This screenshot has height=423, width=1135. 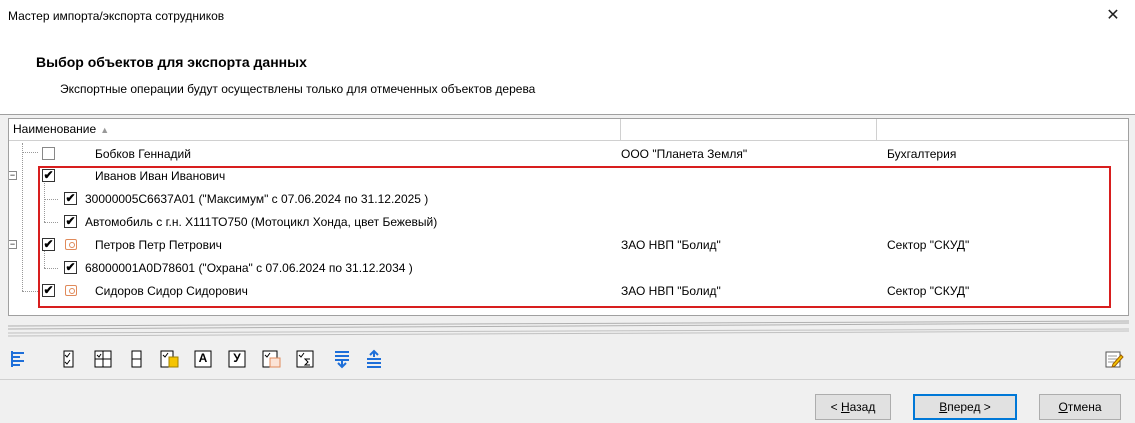 I want to click on row-name: Сидоров Сидор Сидорович, so click(x=171, y=291).